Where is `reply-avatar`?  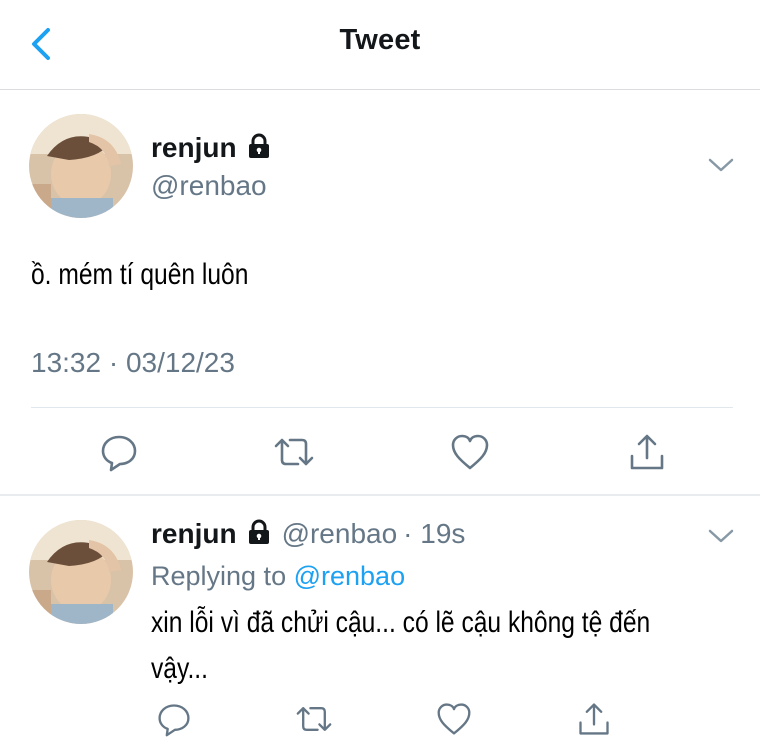 reply-avatar is located at coordinates (81, 572).